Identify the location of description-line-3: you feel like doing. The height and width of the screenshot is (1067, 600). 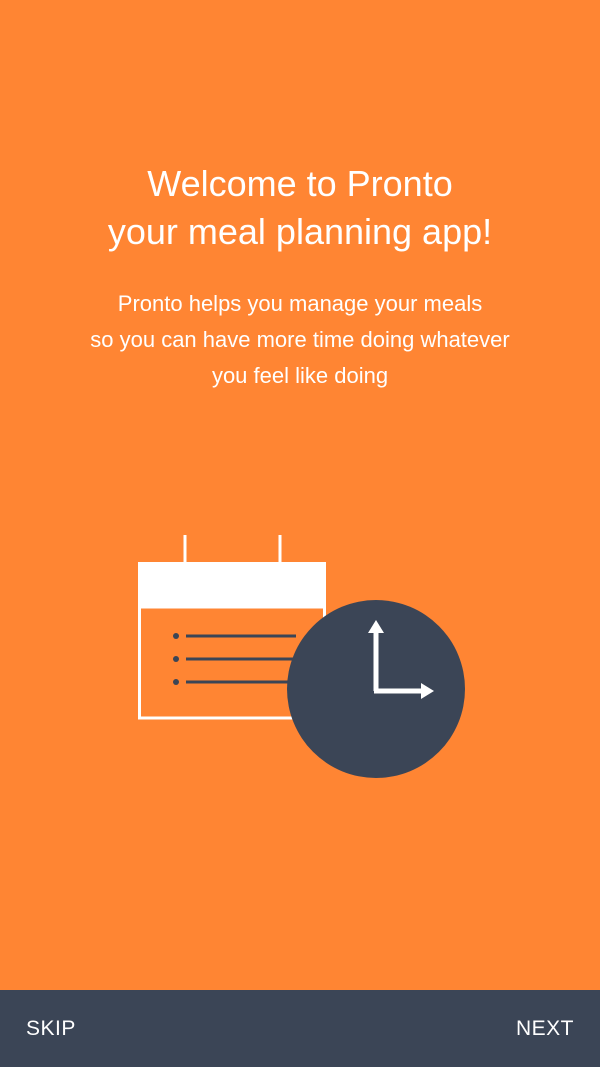
(300, 375).